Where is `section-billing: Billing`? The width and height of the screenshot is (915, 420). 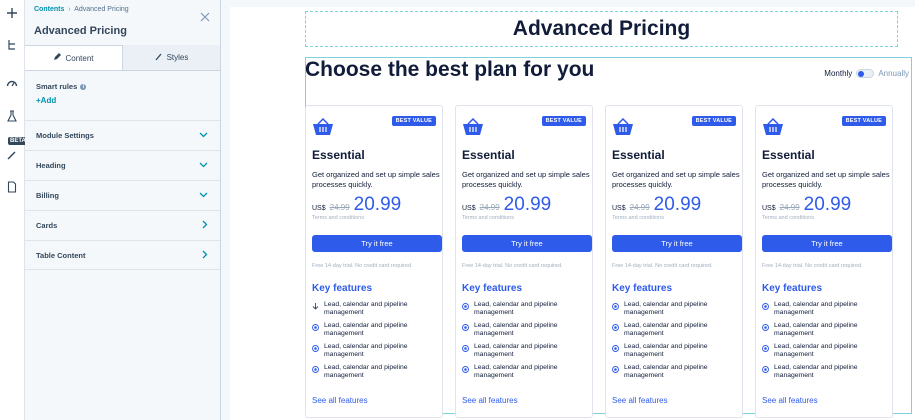
section-billing: Billing is located at coordinates (122, 195).